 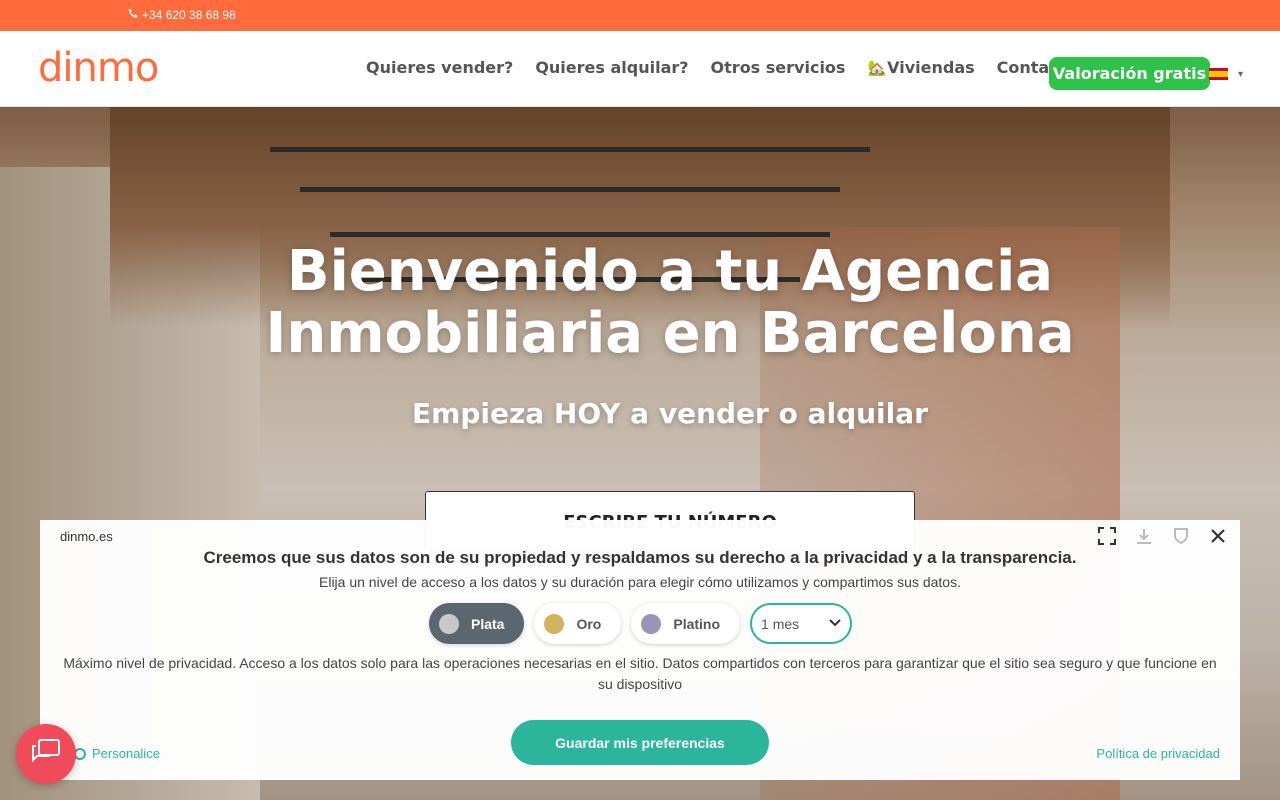 What do you see at coordinates (931, 67) in the screenshot?
I see `nav-item-viviendas-label: Viviendas` at bounding box center [931, 67].